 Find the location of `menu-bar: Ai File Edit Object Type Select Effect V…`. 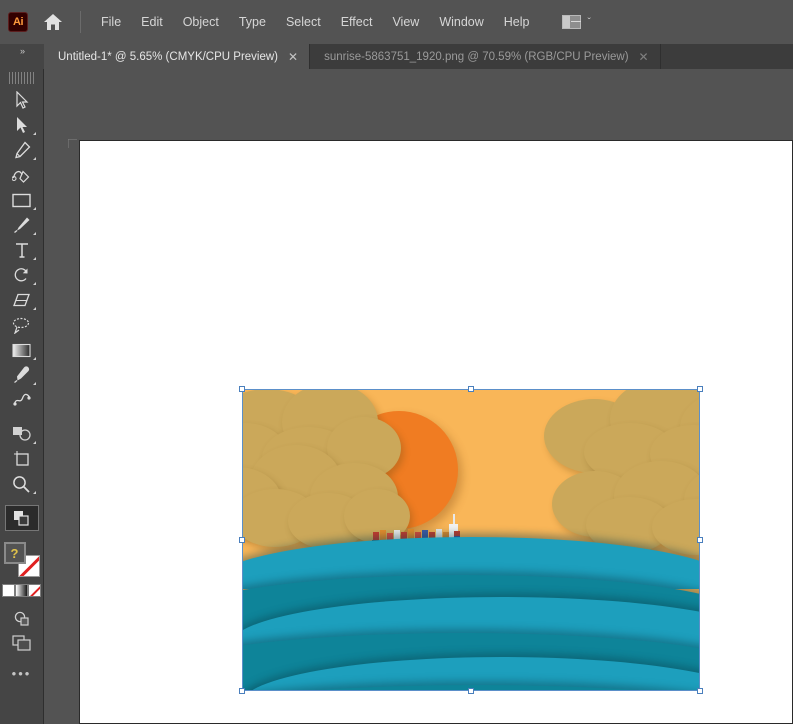

menu-bar: Ai File Edit Object Type Select Effect V… is located at coordinates (396, 22).